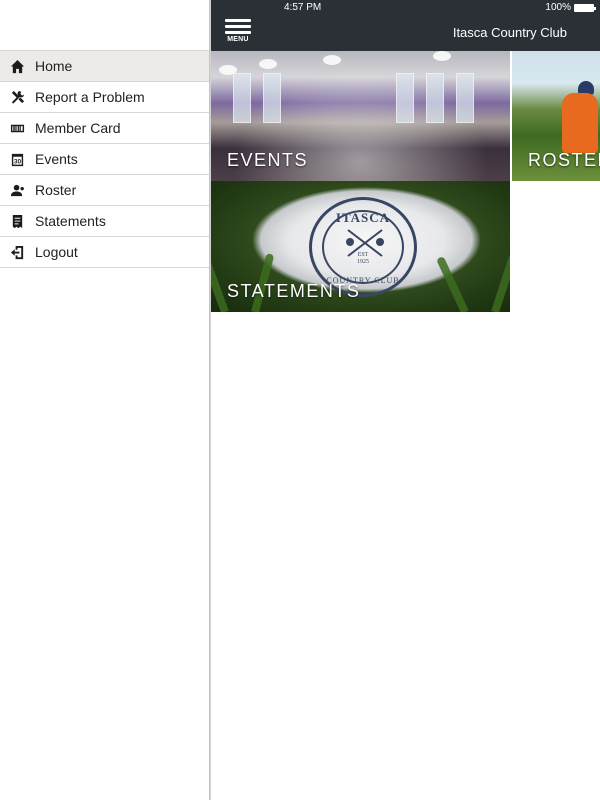 Image resolution: width=600 pixels, height=800 pixels. I want to click on home-icon, so click(17, 66).